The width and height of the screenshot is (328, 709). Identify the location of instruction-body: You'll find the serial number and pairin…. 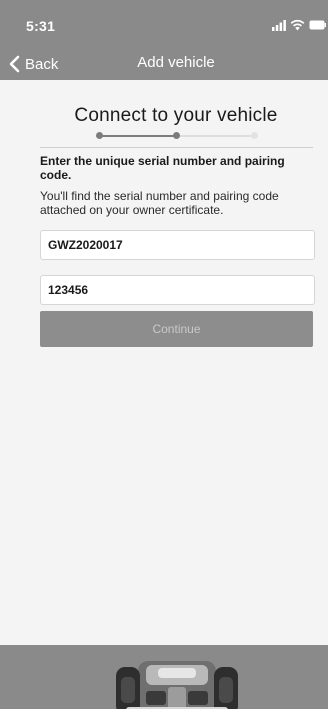
(159, 203).